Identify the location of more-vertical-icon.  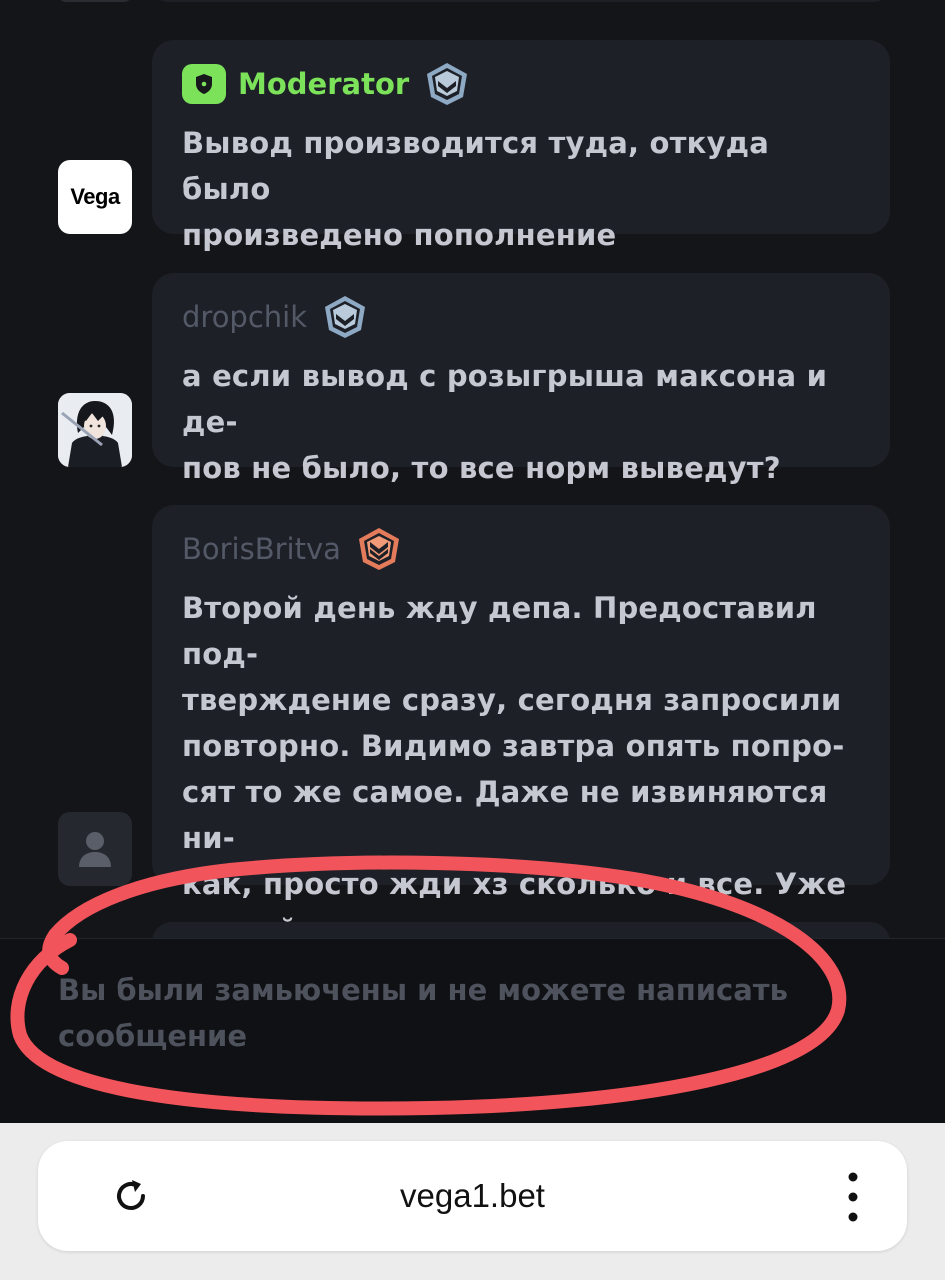
(853, 1197).